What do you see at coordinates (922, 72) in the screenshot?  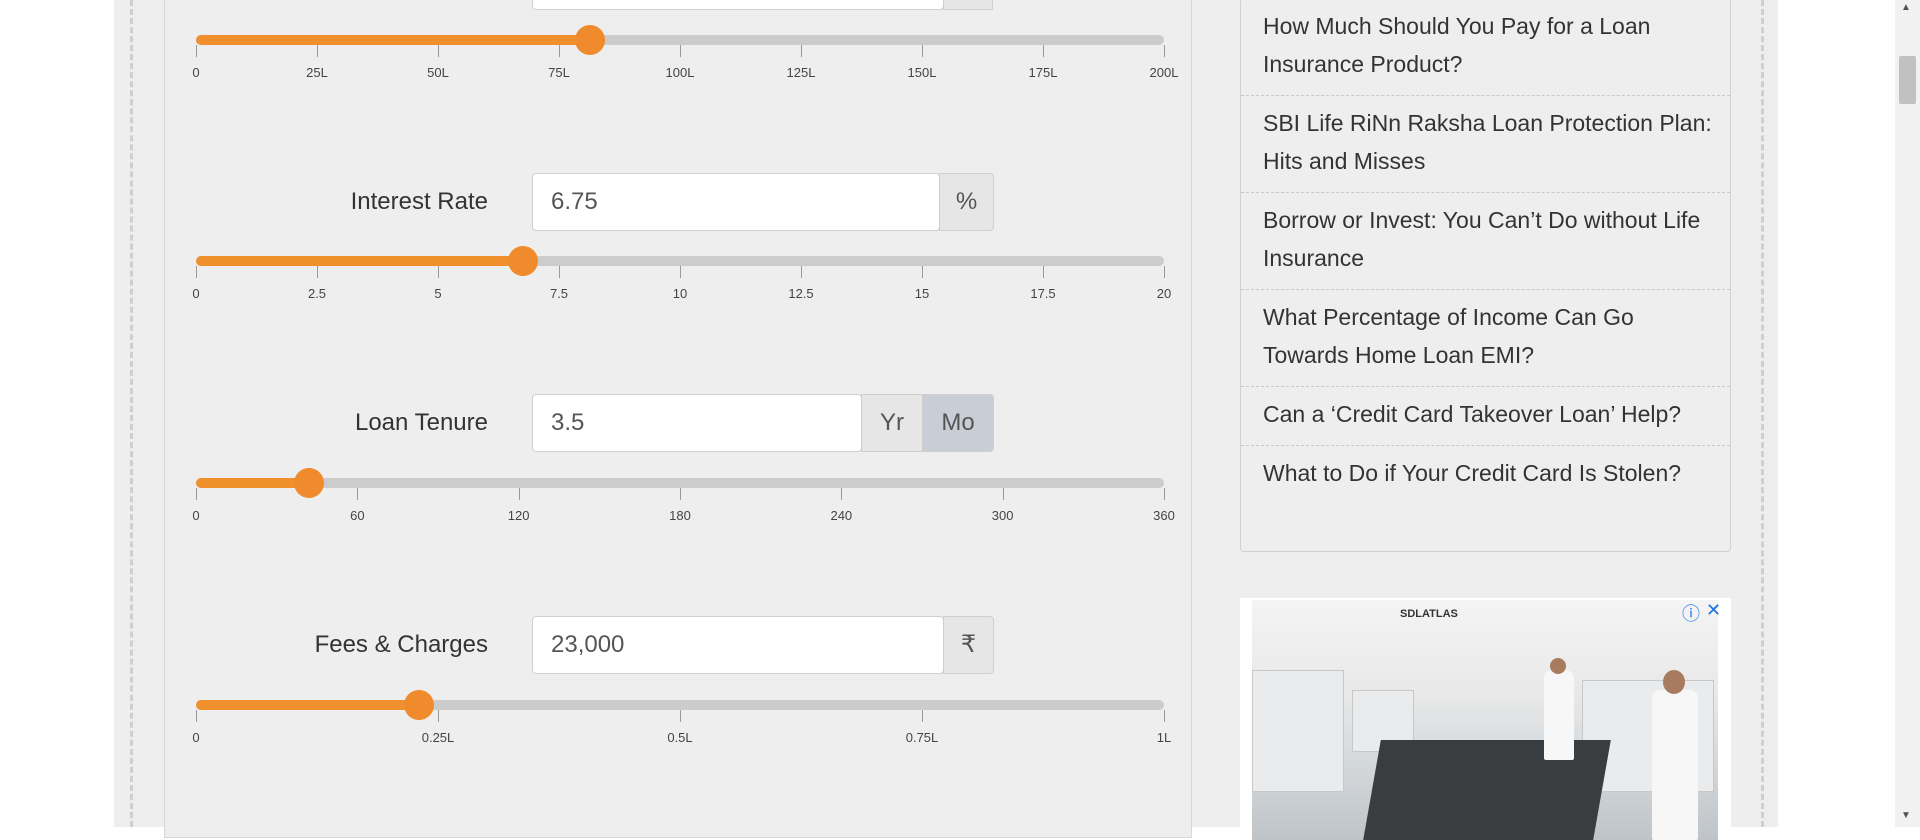 I see `slider-tick-label: 150L` at bounding box center [922, 72].